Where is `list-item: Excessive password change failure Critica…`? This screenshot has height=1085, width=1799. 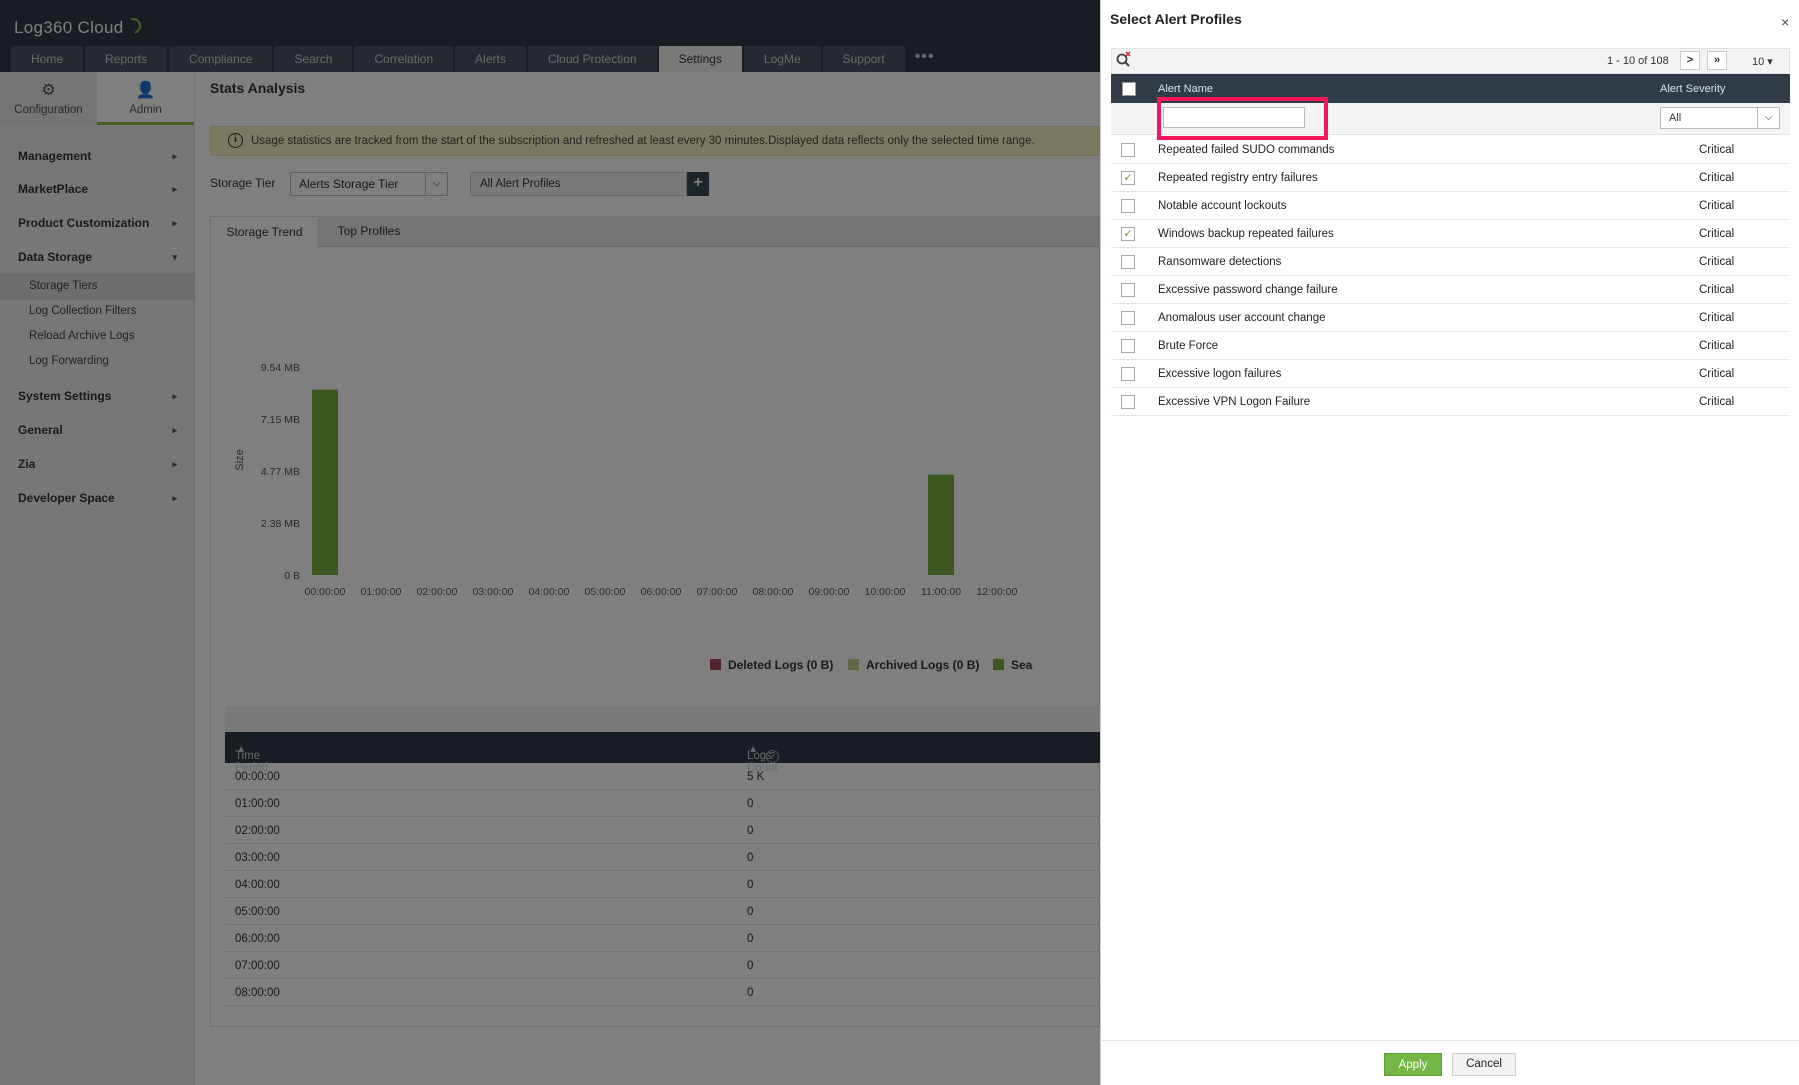
list-item: Excessive password change failure Critica… is located at coordinates (1450, 290).